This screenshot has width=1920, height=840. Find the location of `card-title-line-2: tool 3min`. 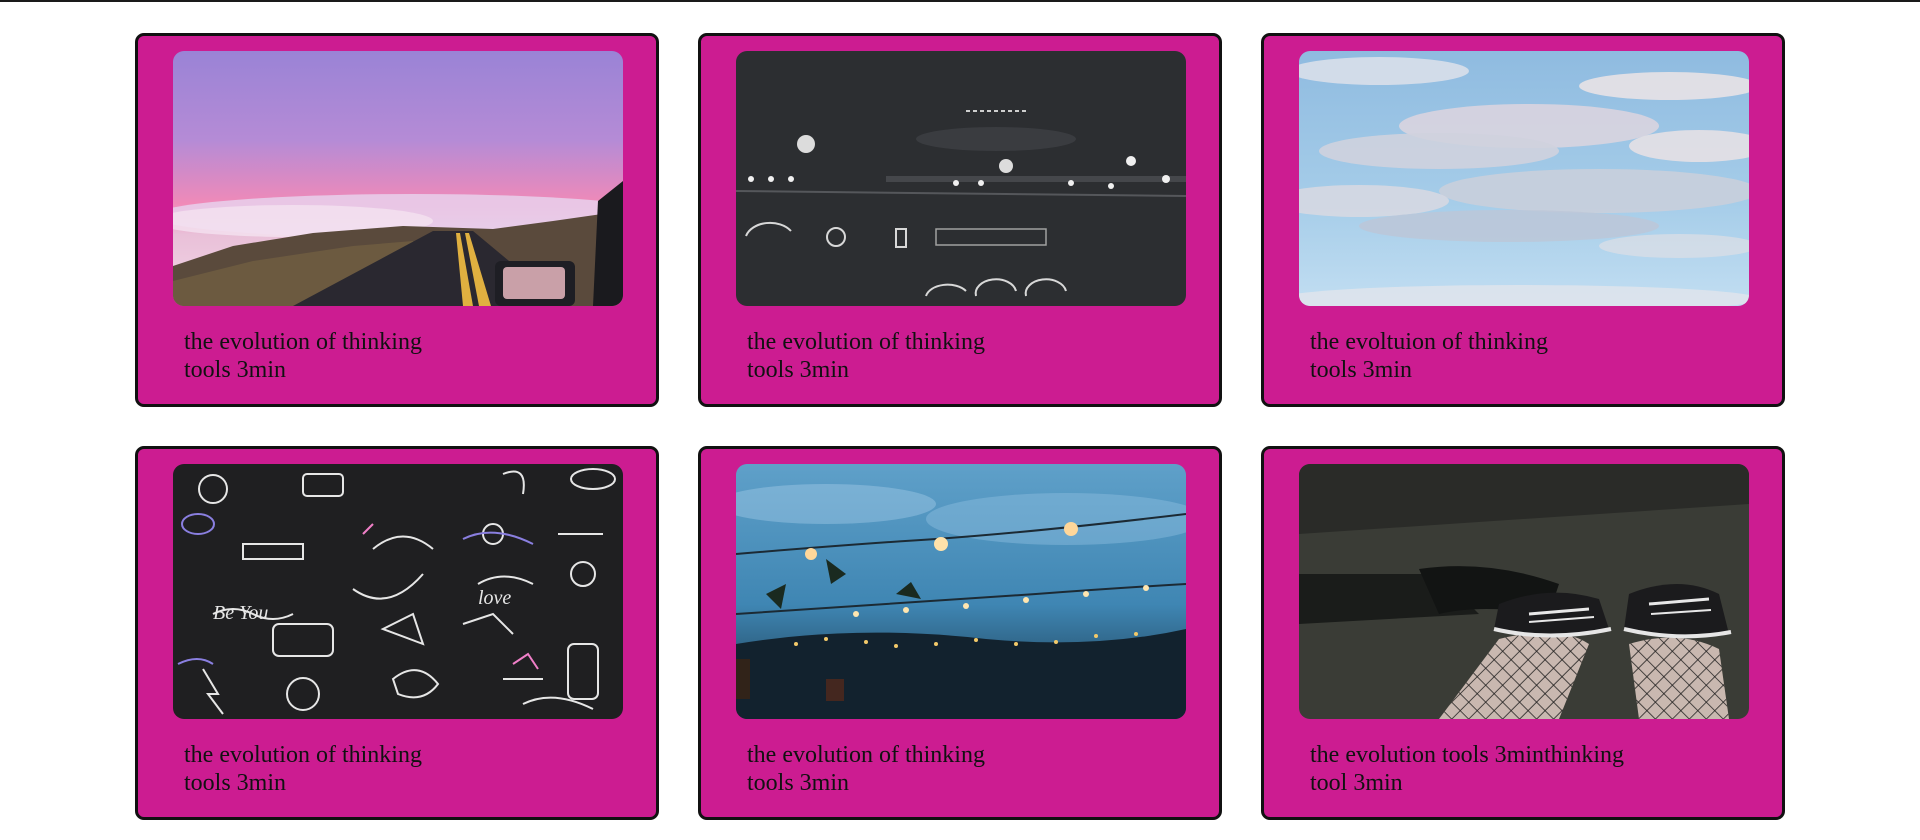

card-title-line-2: tool 3min is located at coordinates (1356, 783).